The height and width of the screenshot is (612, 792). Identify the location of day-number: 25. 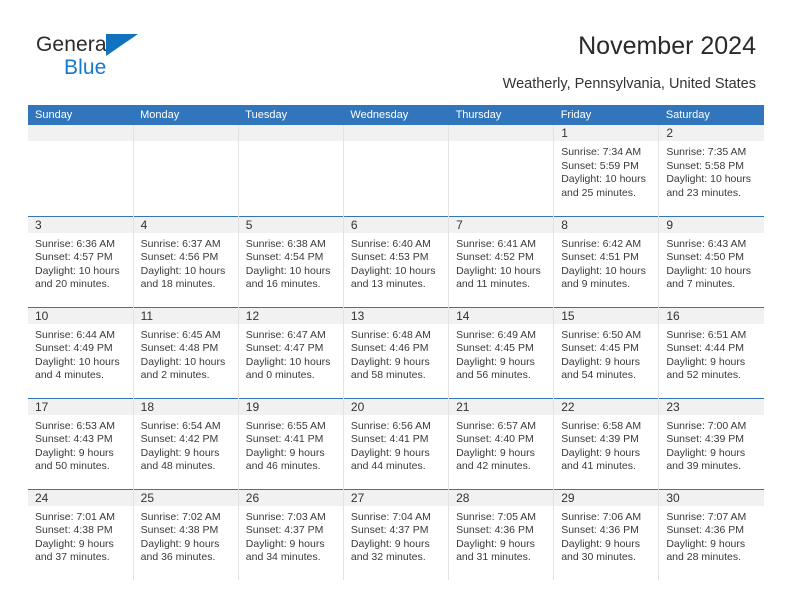
(185, 497).